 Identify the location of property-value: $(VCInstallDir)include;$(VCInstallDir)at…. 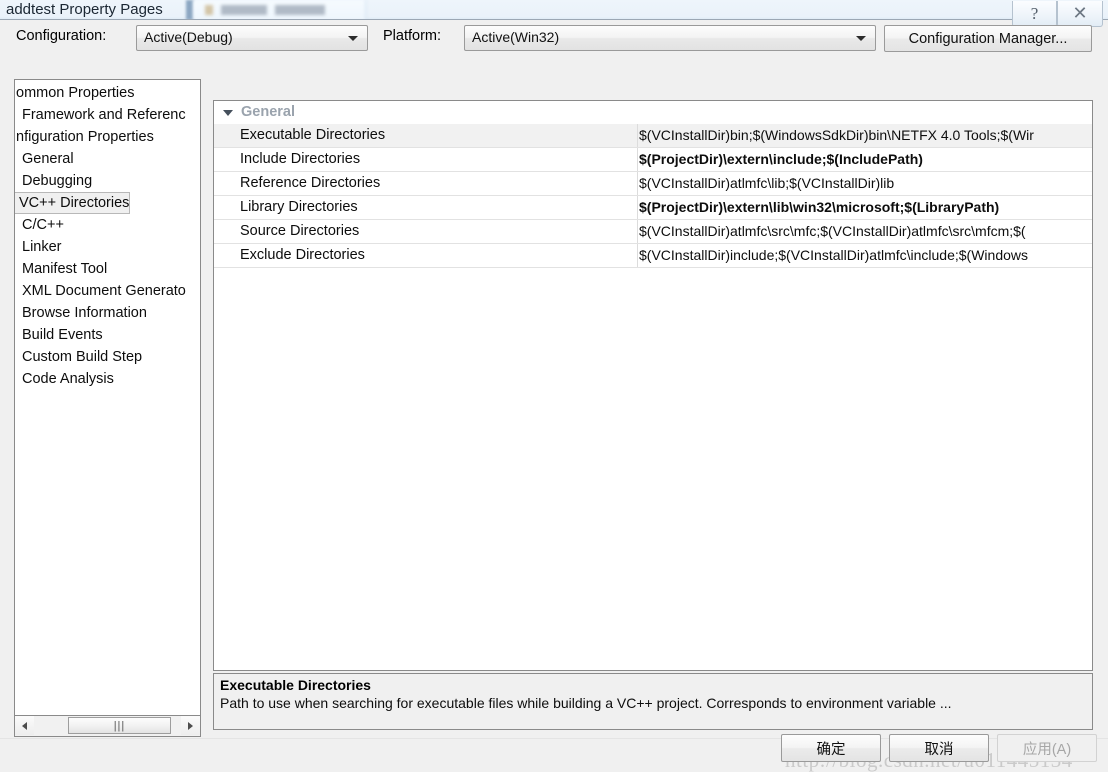
(865, 255).